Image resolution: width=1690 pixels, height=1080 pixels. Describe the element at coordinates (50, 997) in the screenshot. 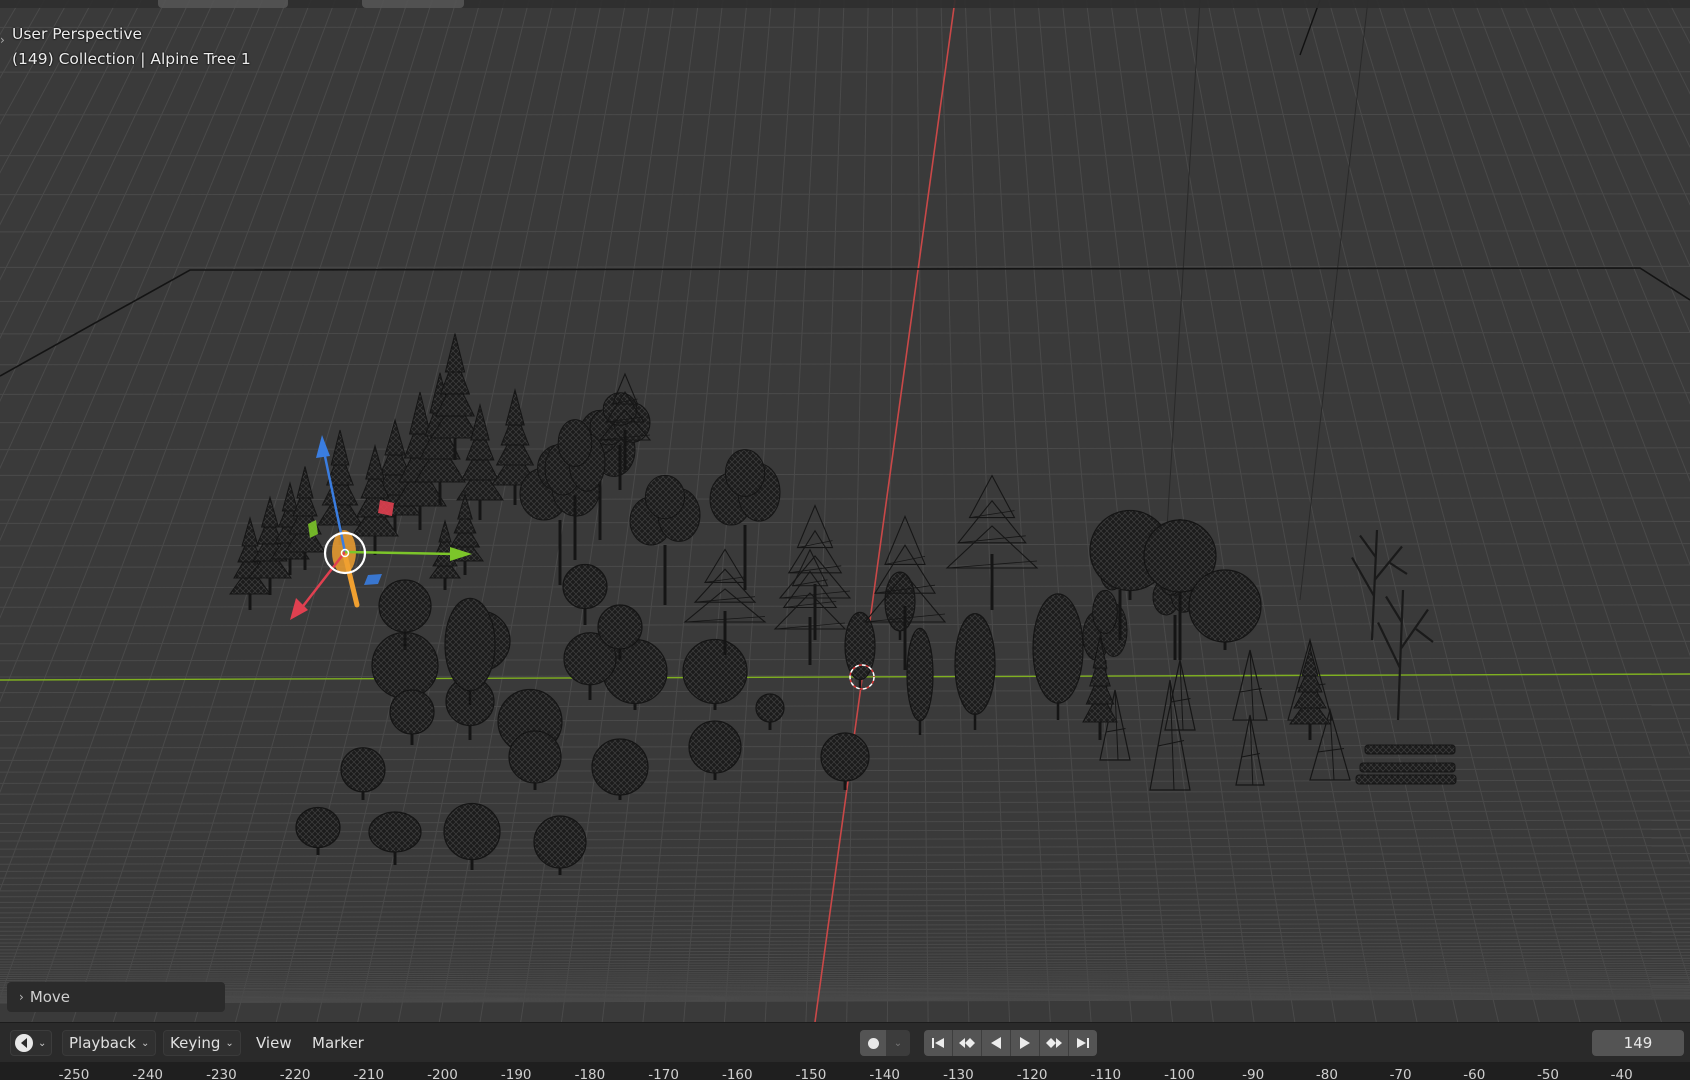

I see `operator-label: Move` at that location.